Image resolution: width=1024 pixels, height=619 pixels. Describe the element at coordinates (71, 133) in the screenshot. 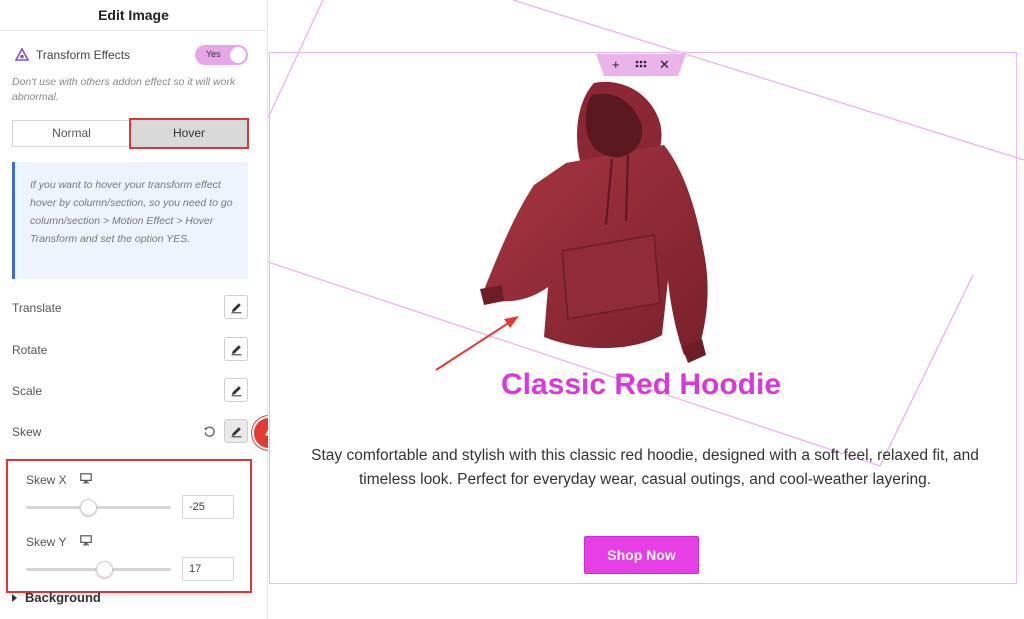

I see `tab-normal: Normal` at that location.